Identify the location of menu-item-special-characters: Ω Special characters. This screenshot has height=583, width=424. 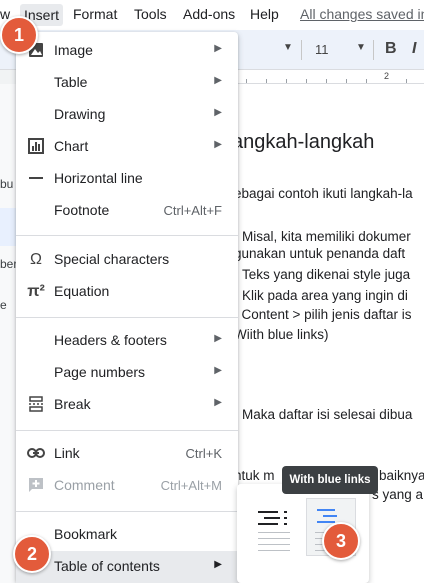
(127, 260).